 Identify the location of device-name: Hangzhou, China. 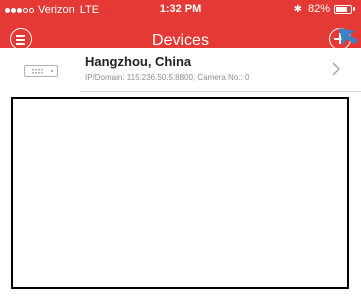
(138, 61).